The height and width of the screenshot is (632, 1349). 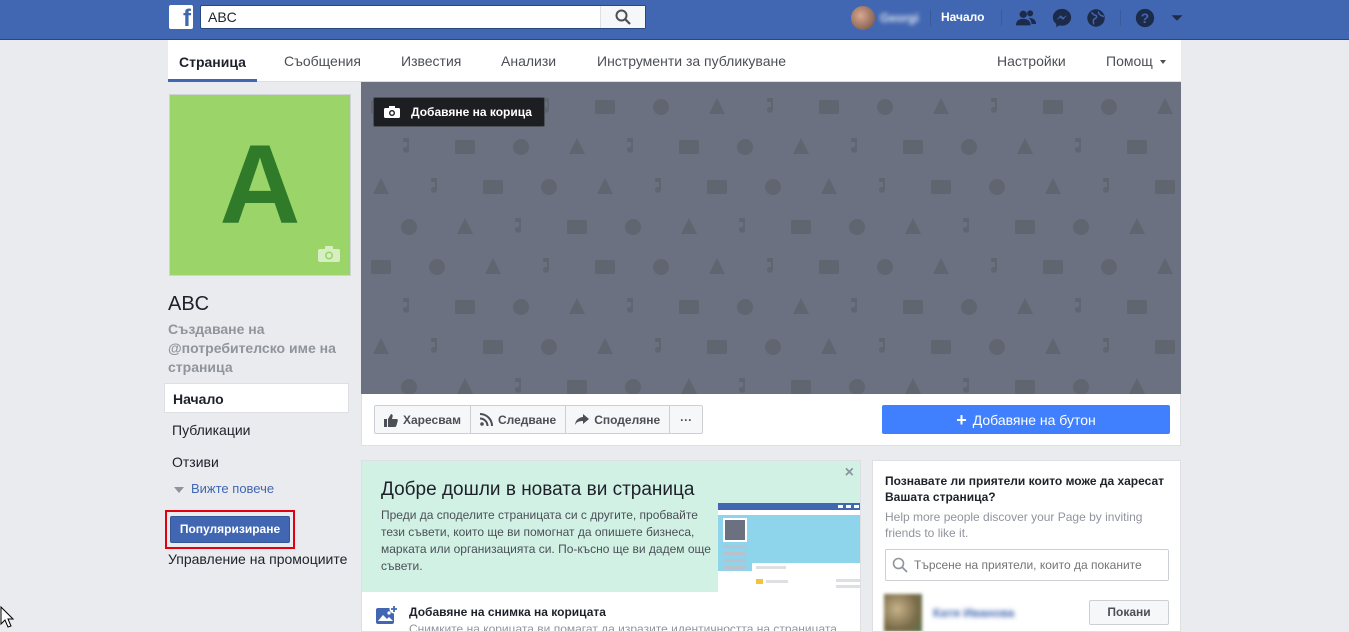 I want to click on promote-button: Популяризиране, so click(x=230, y=529).